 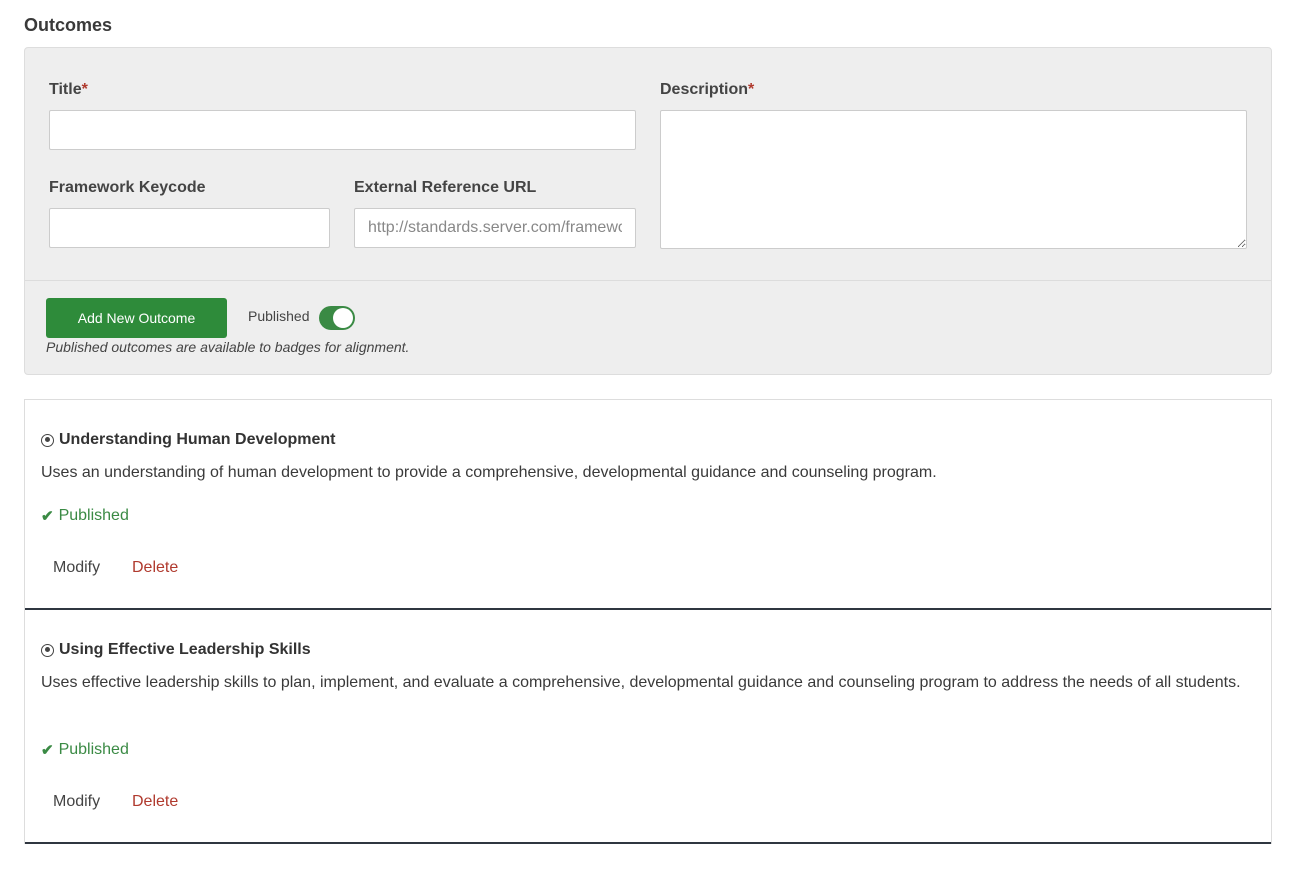 I want to click on outcome-title: Using Effective Leadership Skills, so click(x=176, y=650).